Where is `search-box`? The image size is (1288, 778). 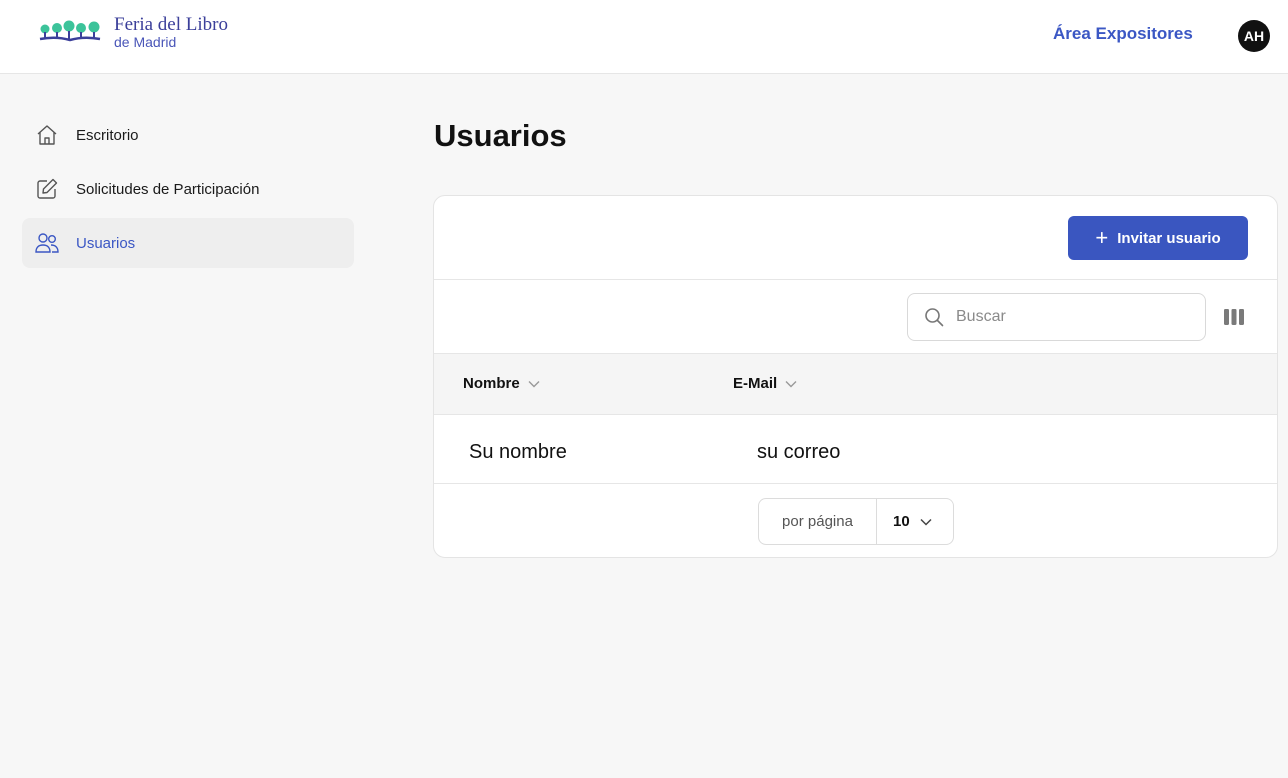 search-box is located at coordinates (1056, 317).